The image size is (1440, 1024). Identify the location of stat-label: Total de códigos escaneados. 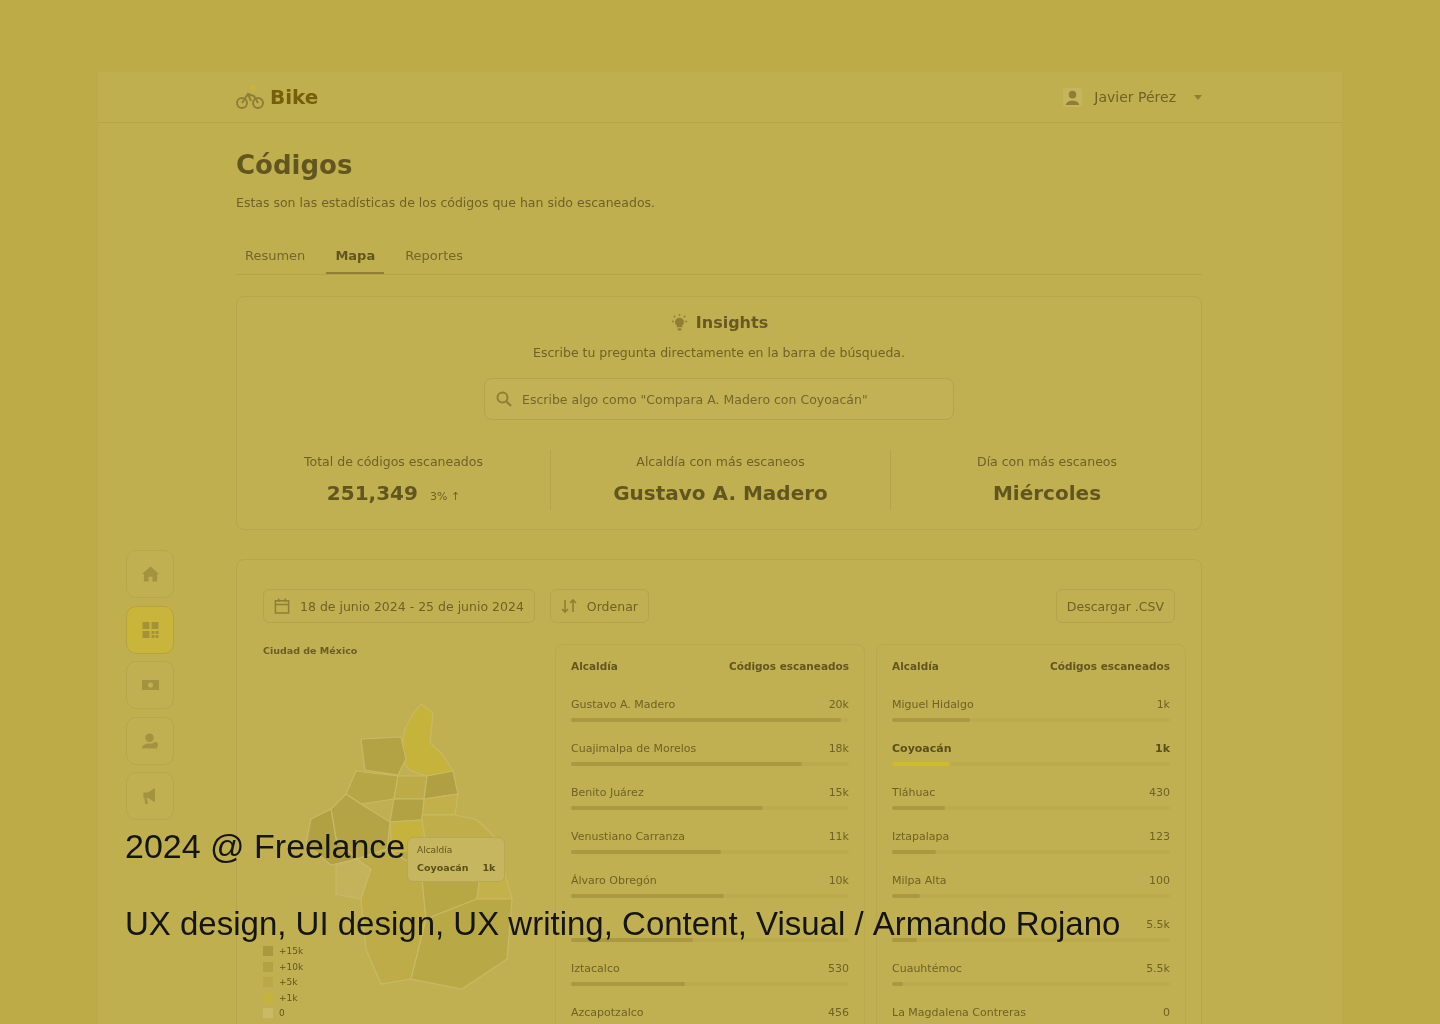
(393, 462).